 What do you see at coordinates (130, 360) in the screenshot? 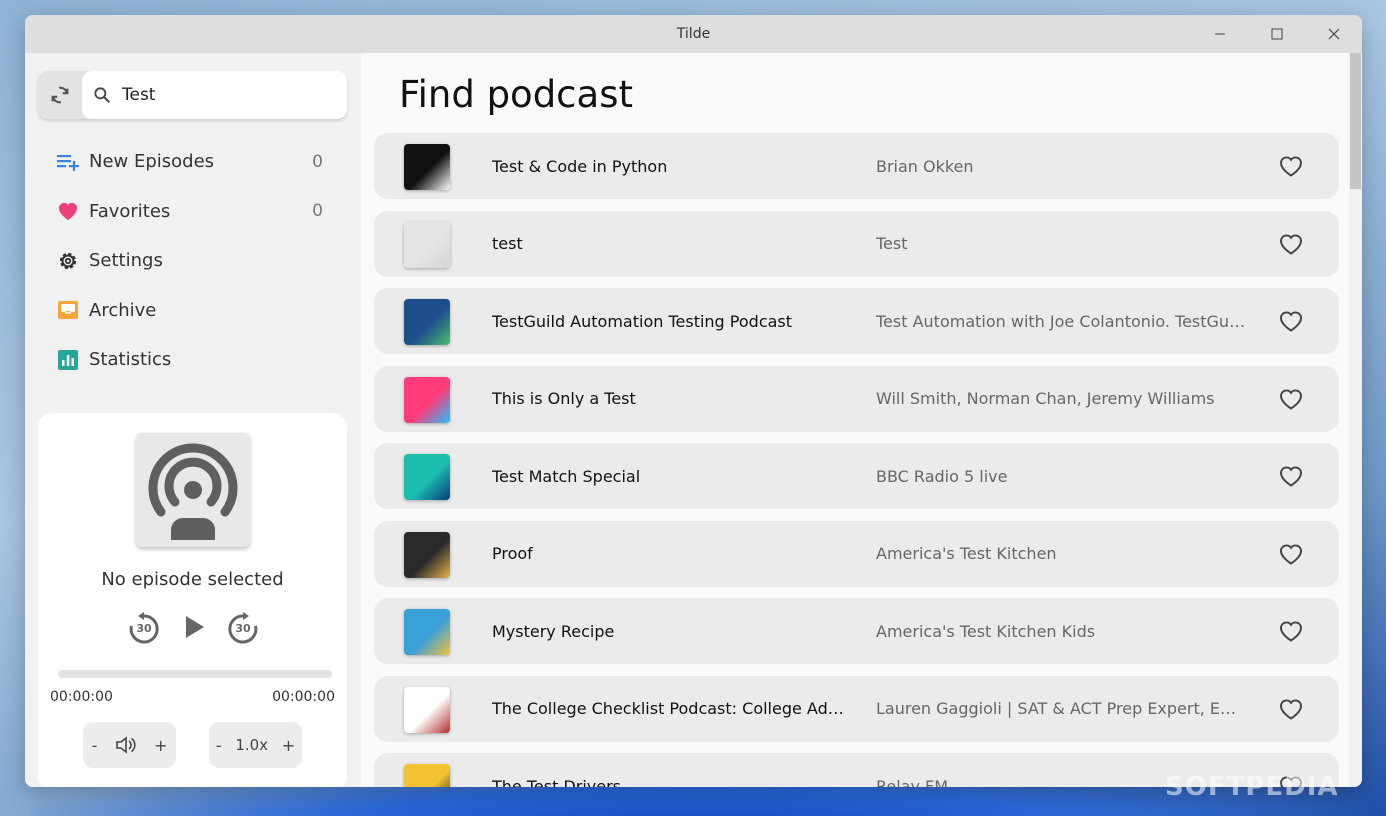
I see `sidebar-item-label: Statistics` at bounding box center [130, 360].